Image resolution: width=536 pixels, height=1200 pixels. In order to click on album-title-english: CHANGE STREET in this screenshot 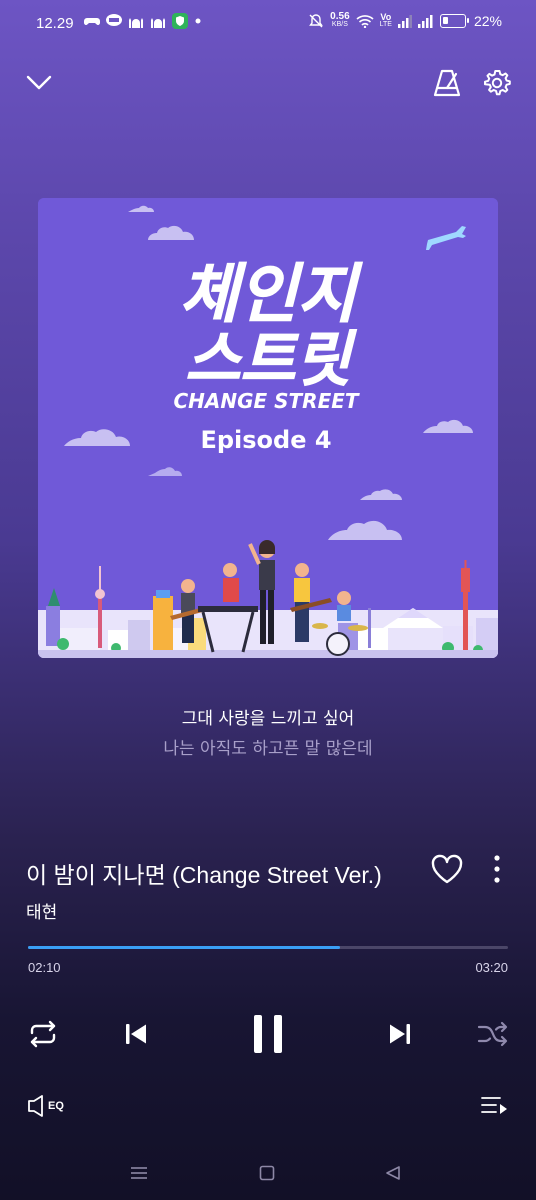, I will do `click(266, 401)`.